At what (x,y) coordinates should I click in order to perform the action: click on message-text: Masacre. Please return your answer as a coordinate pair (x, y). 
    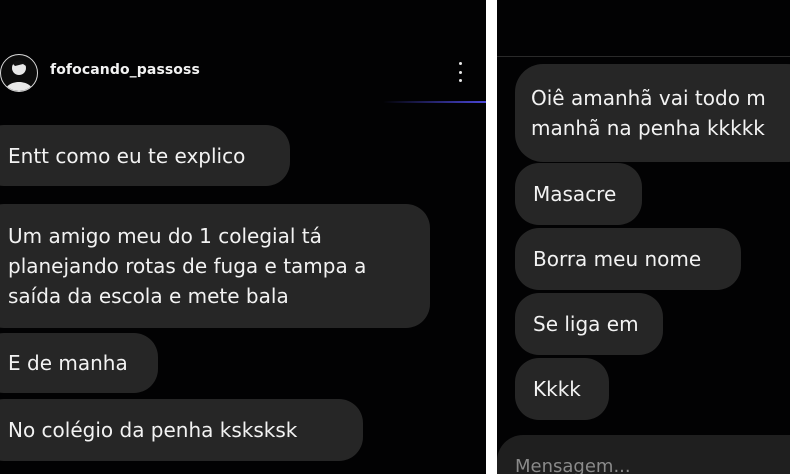
    Looking at the image, I should click on (575, 194).